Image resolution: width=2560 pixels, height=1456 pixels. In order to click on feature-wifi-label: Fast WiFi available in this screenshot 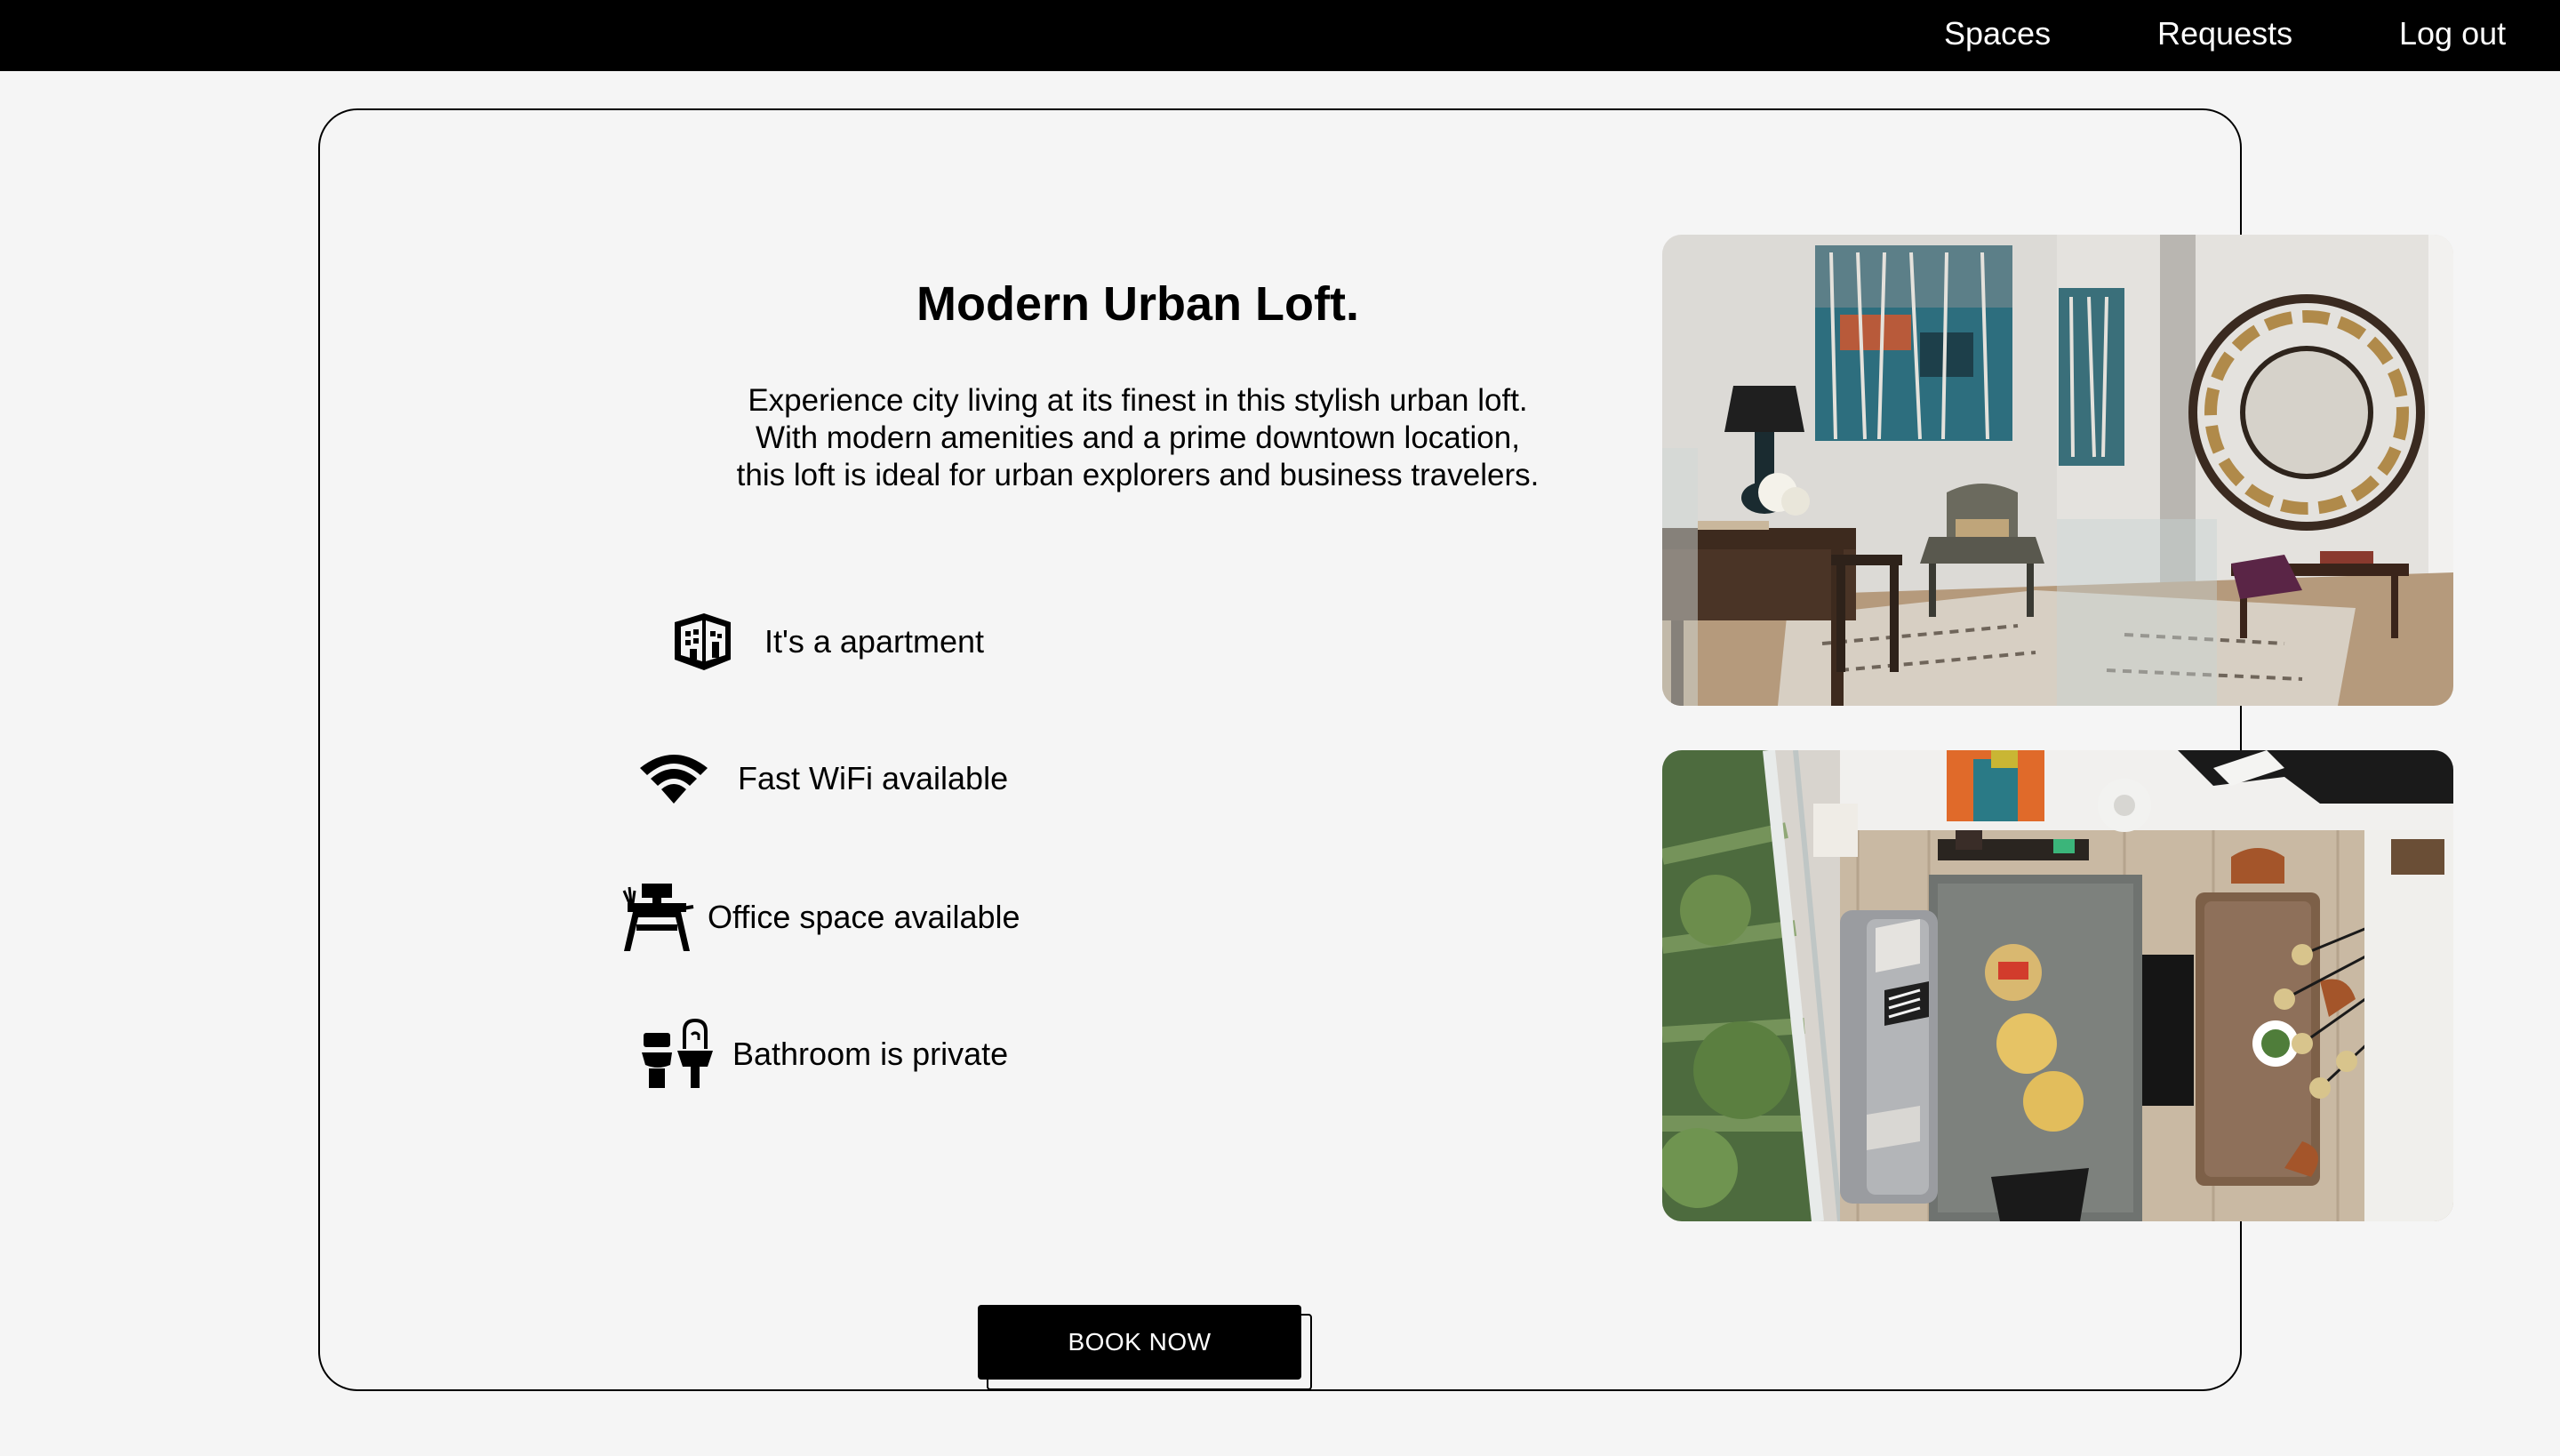, I will do `click(873, 778)`.